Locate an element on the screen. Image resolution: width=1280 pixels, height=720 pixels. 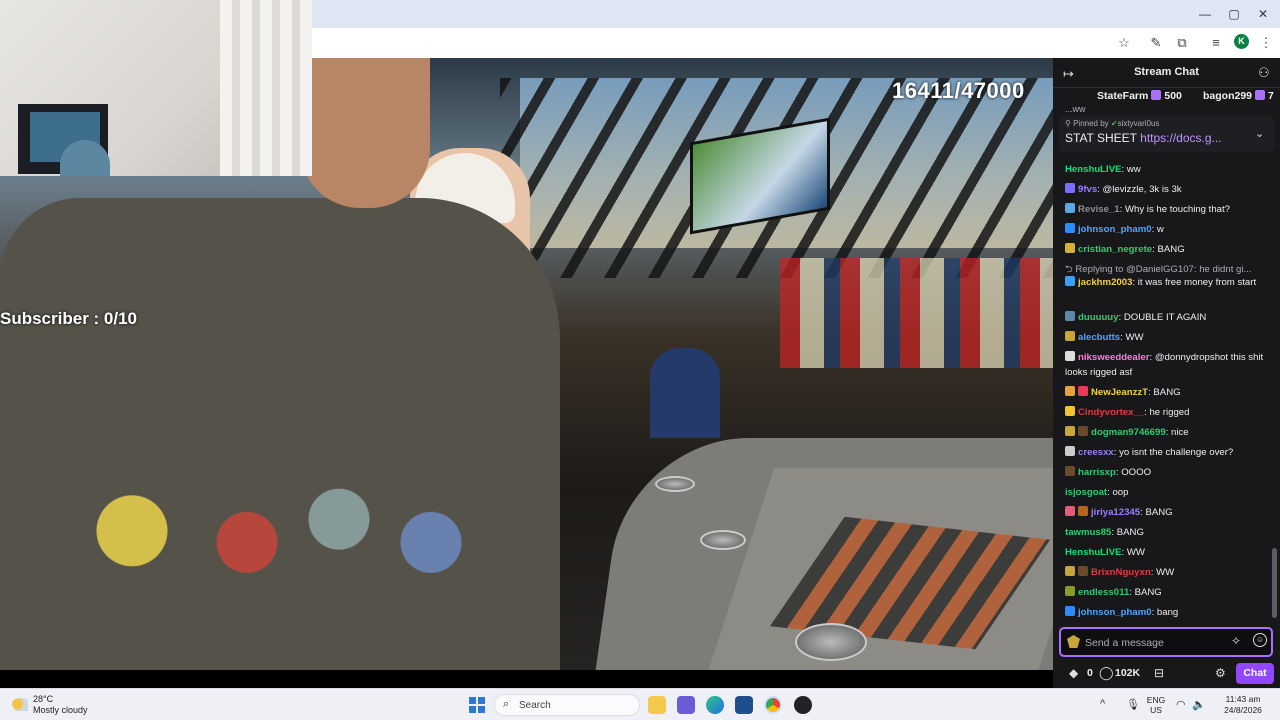
chat-username: endless011 is located at coordinates (1103, 592).